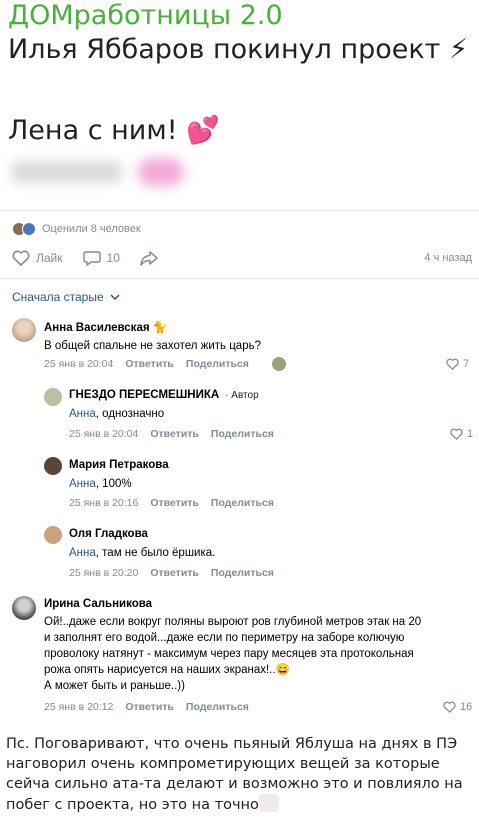  I want to click on comment-meta: 25 янв в 20:16 Ответить Поделиться, so click(171, 503).